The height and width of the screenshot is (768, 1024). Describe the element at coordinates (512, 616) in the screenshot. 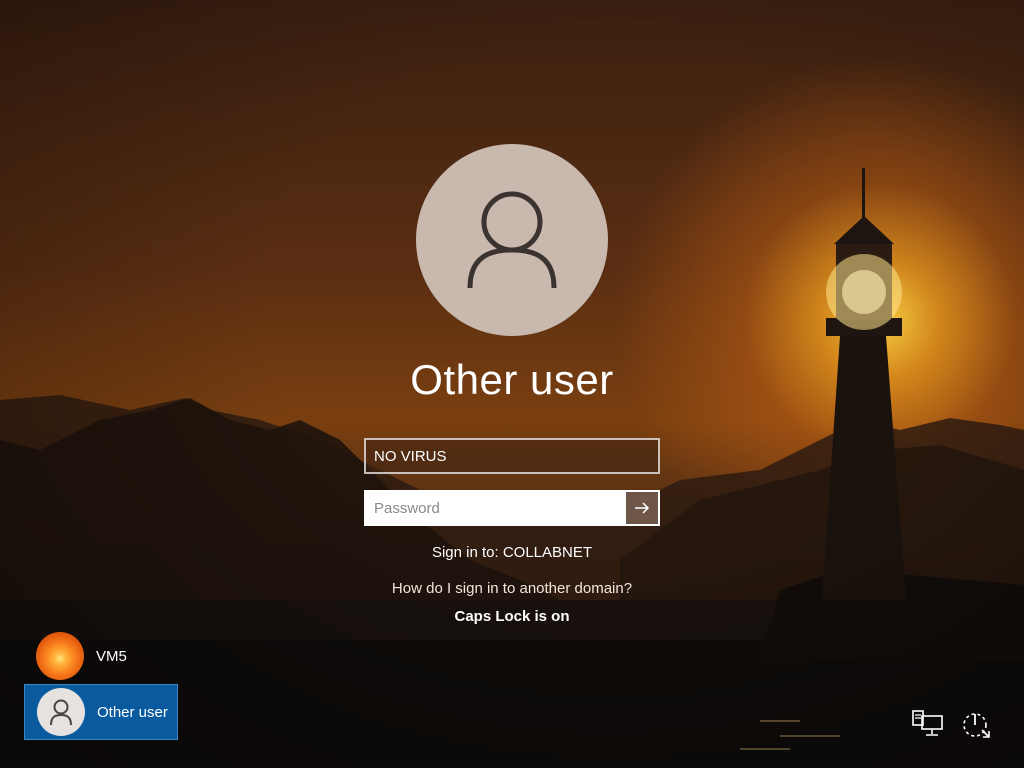

I see `caps-lock-warning: Caps Lock is on` at that location.